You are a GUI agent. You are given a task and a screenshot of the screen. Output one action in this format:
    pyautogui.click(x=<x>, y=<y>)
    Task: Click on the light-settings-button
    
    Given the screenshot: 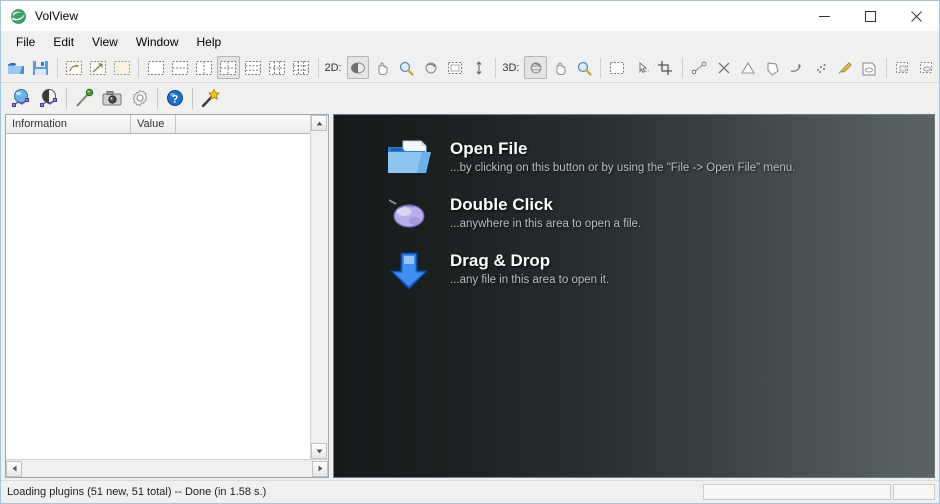 What is the action you would take?
    pyautogui.click(x=84, y=98)
    